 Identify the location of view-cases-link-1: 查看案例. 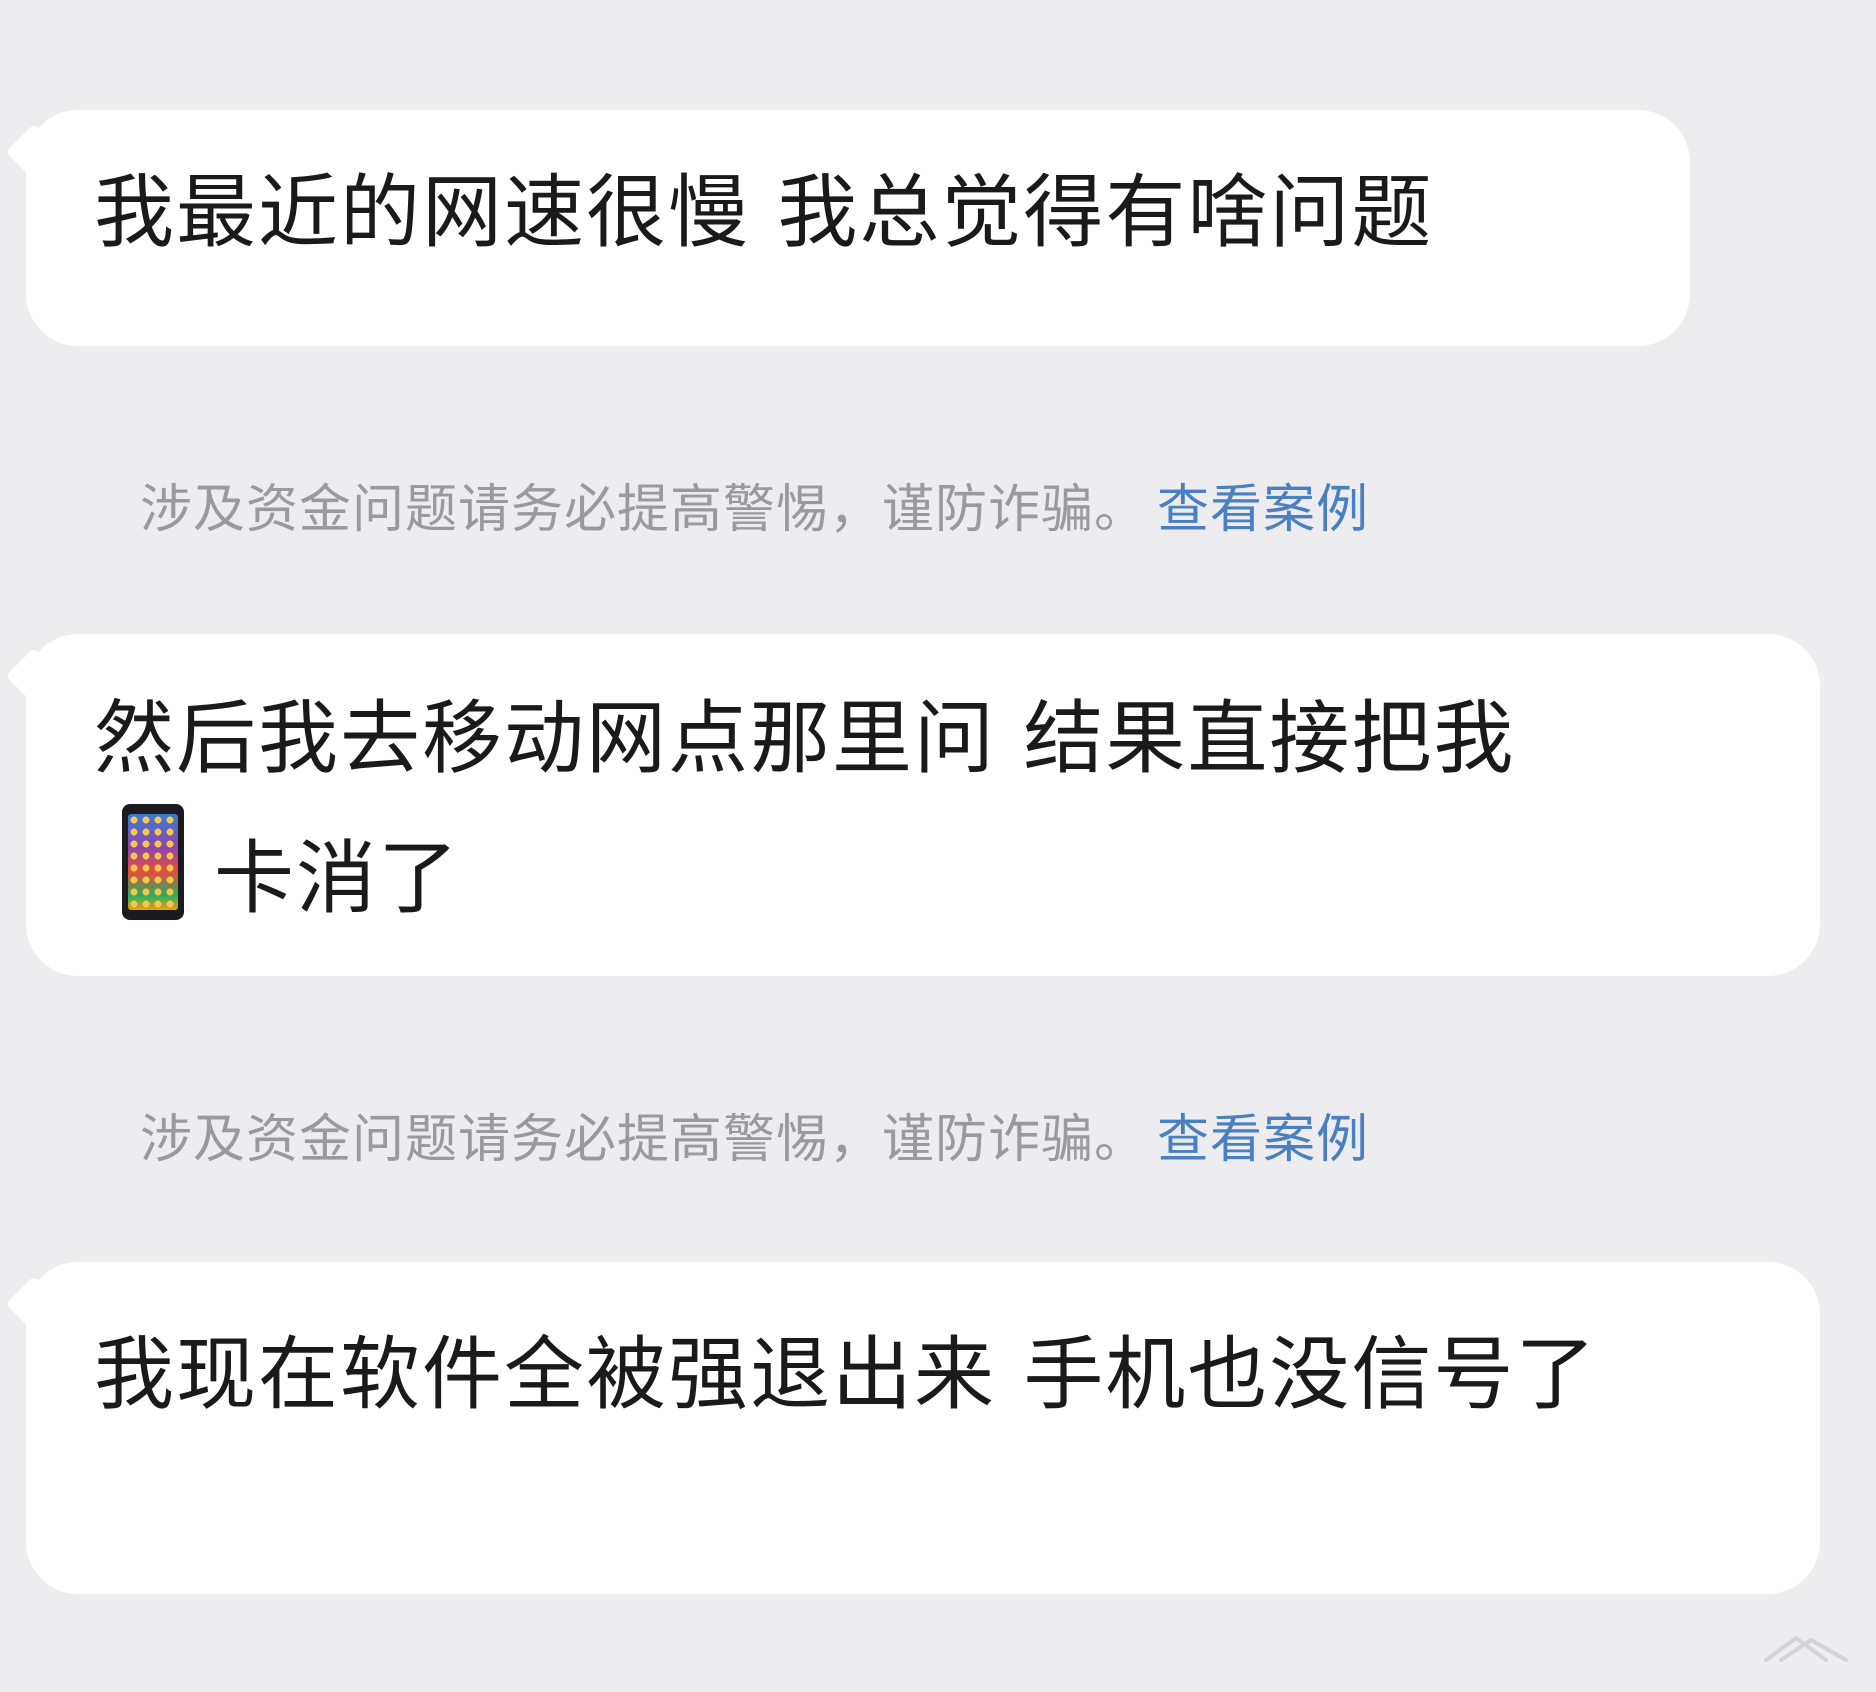
(1263, 510).